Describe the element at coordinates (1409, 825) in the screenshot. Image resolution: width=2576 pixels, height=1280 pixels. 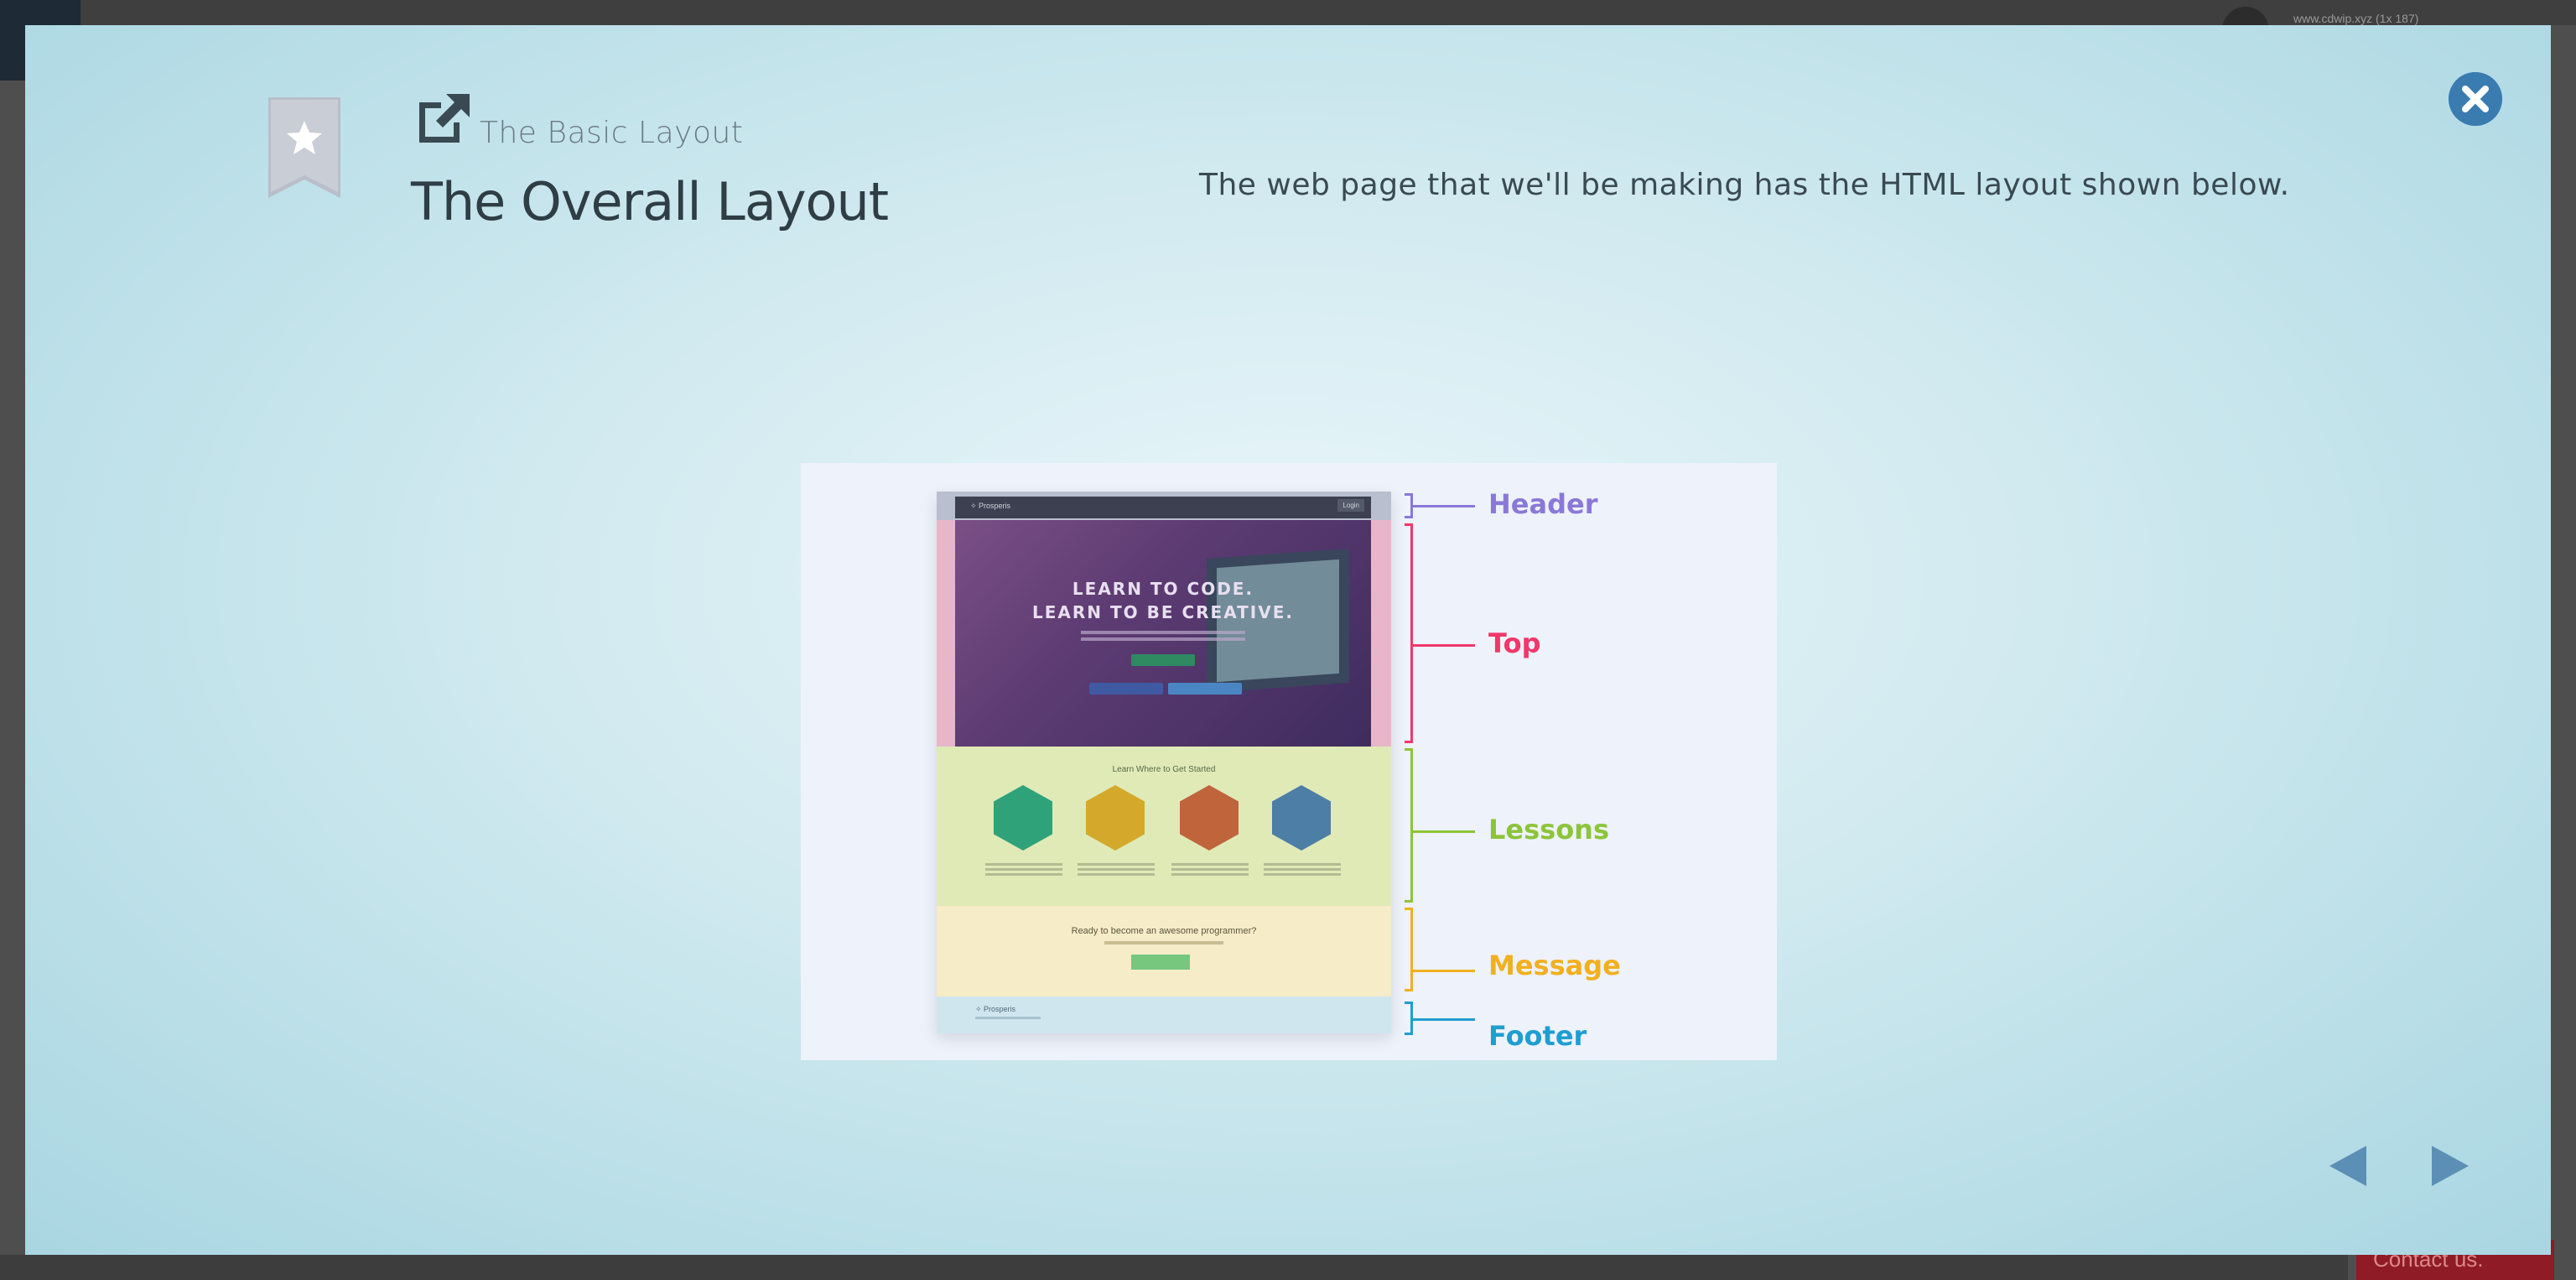
I see `lessons-bracket` at that location.